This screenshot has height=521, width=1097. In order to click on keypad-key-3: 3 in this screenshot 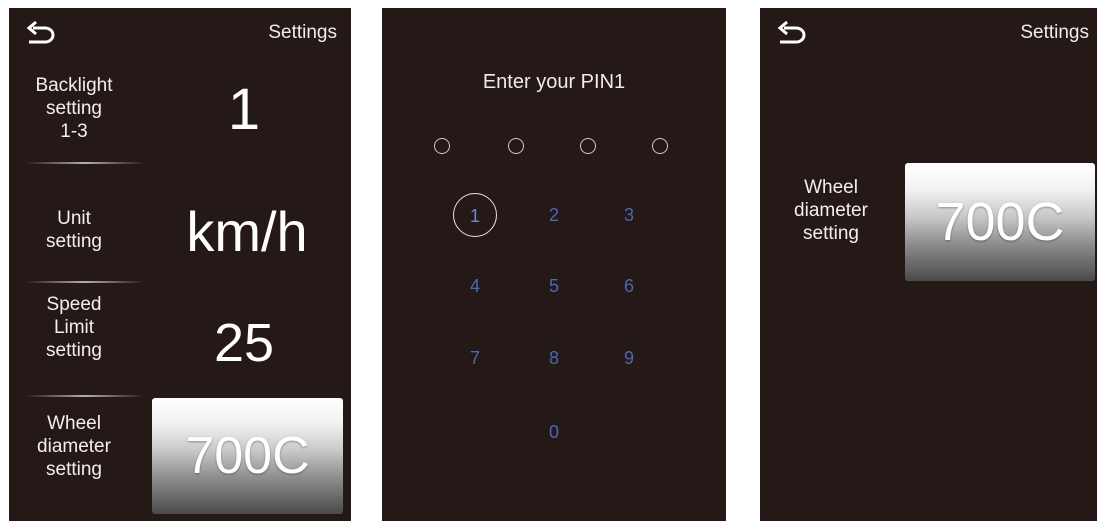, I will do `click(629, 215)`.